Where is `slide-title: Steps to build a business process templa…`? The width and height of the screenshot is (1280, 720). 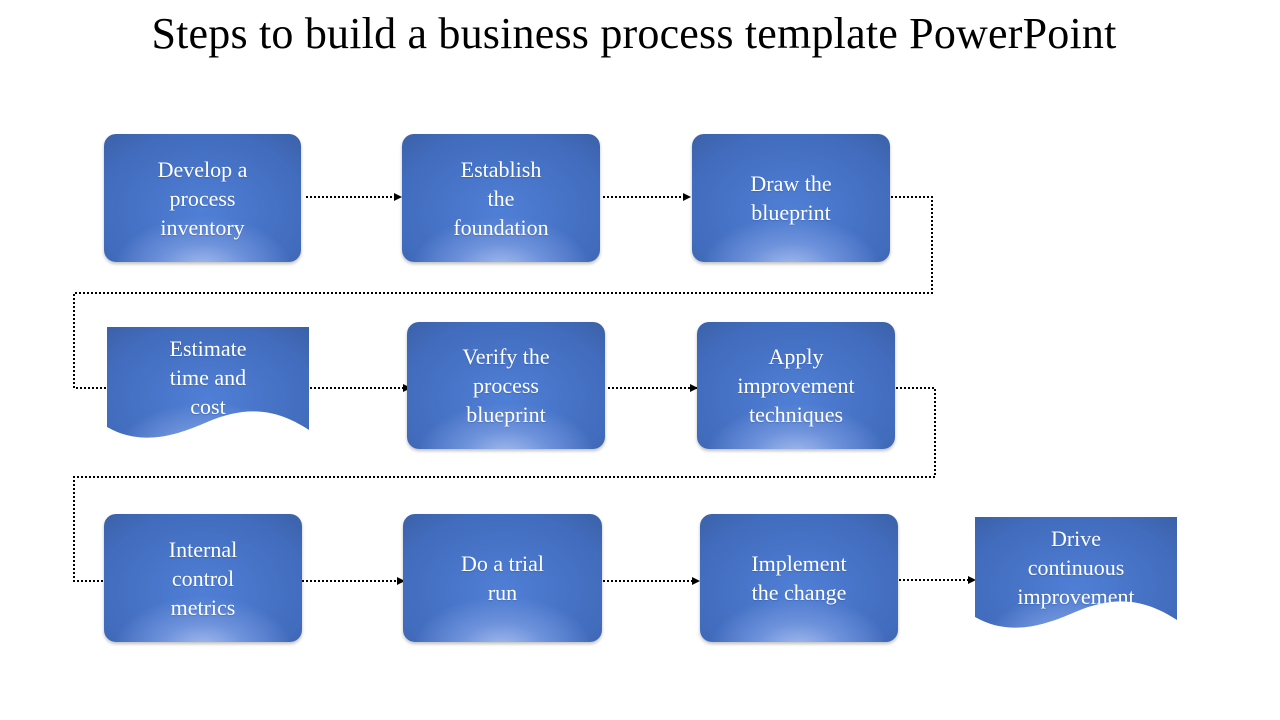 slide-title: Steps to build a business process templa… is located at coordinates (634, 33).